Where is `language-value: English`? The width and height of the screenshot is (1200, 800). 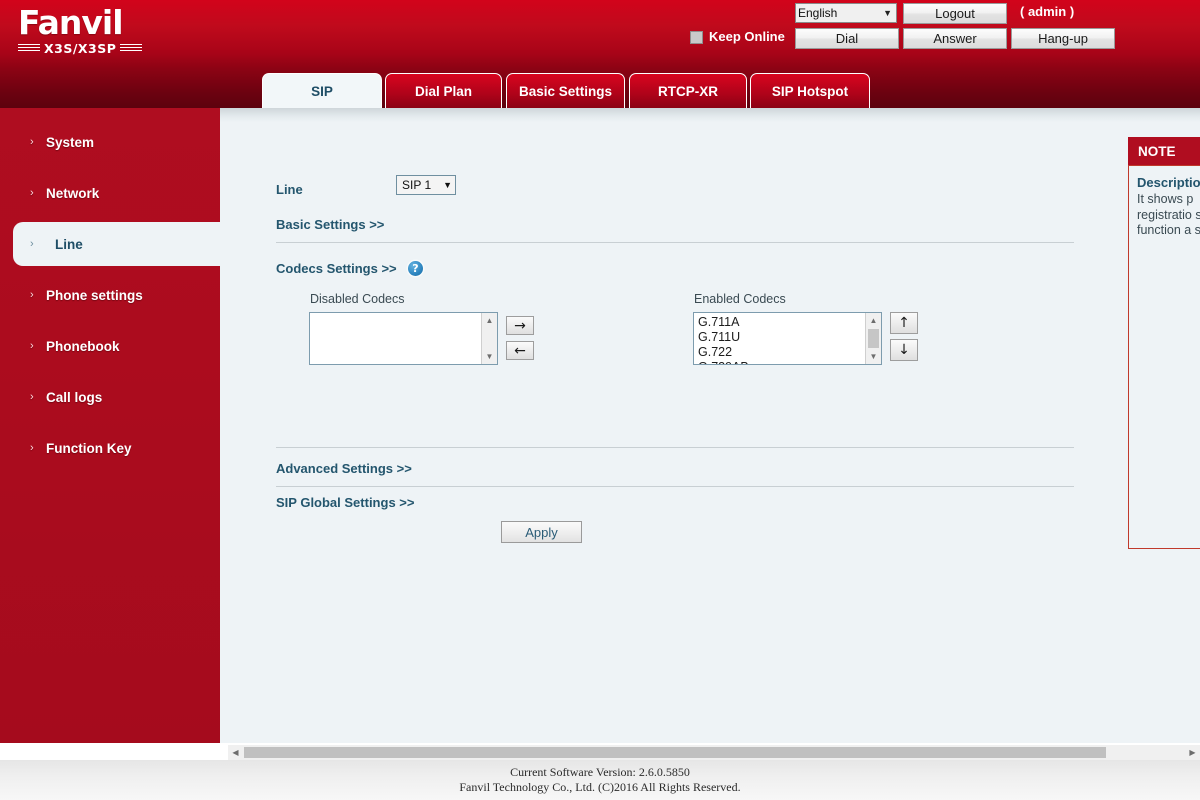
language-value: English is located at coordinates (818, 13).